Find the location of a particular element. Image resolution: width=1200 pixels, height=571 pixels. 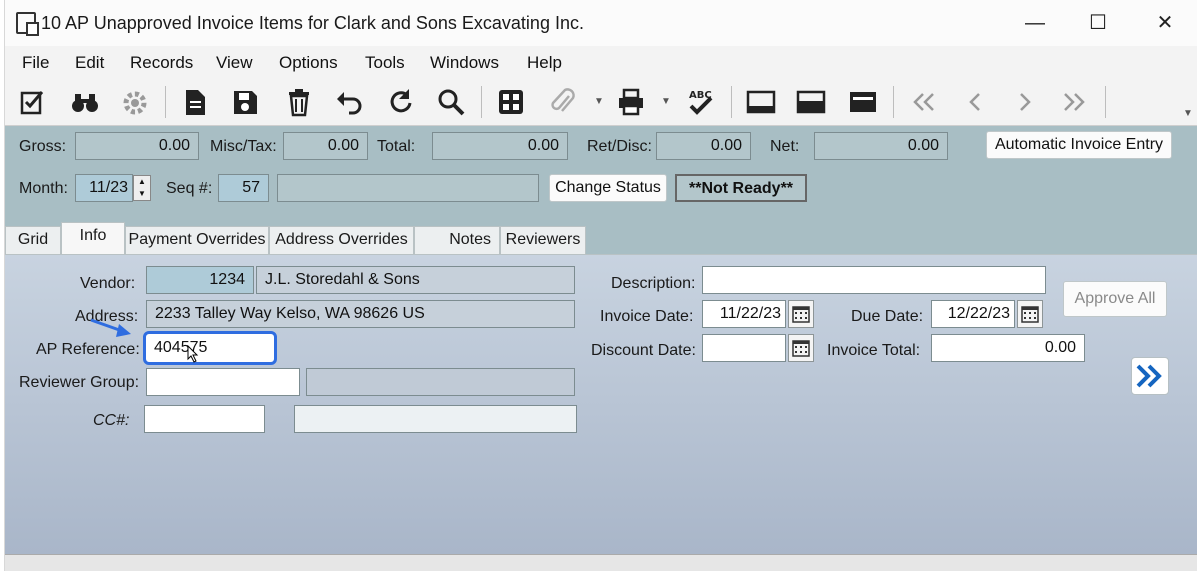

due-date-calendar-icon is located at coordinates (1030, 314).